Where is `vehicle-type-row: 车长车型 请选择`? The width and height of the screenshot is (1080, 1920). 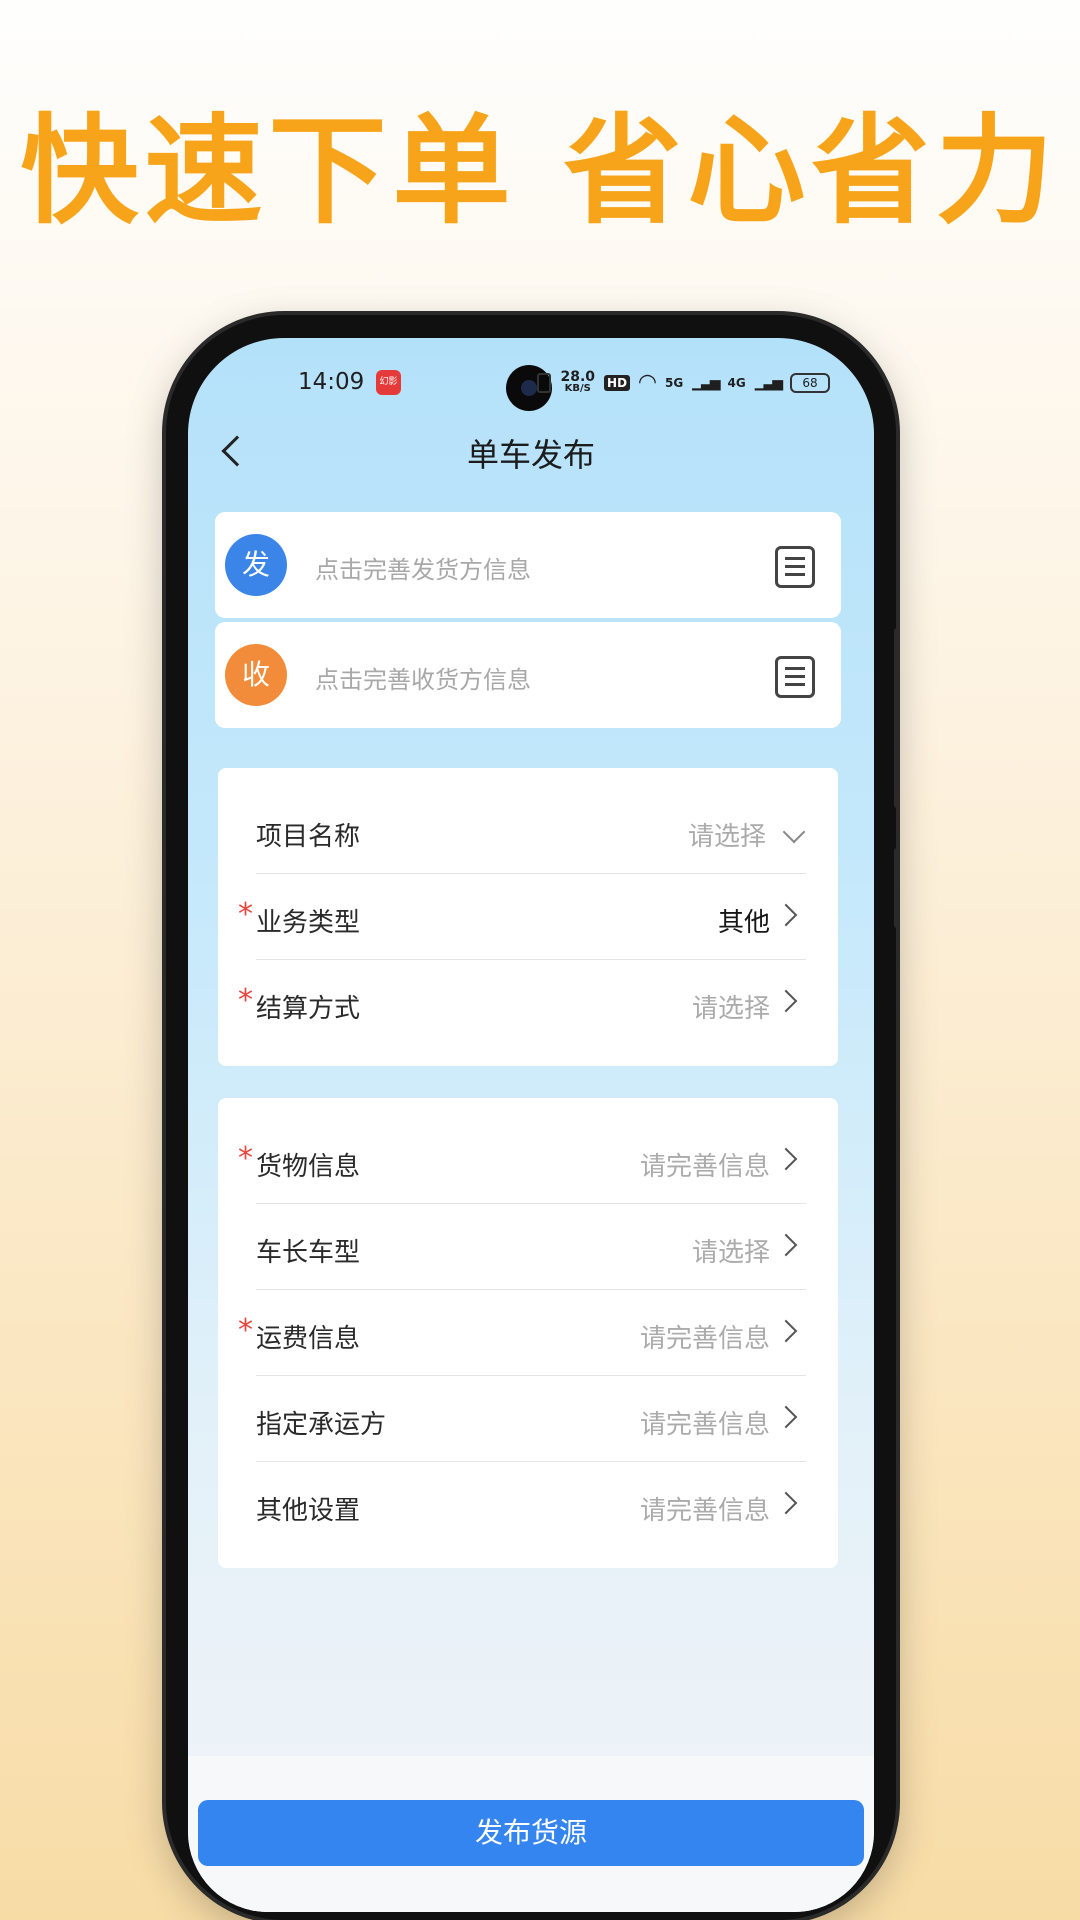 vehicle-type-row: 车长车型 请选择 is located at coordinates (531, 1247).